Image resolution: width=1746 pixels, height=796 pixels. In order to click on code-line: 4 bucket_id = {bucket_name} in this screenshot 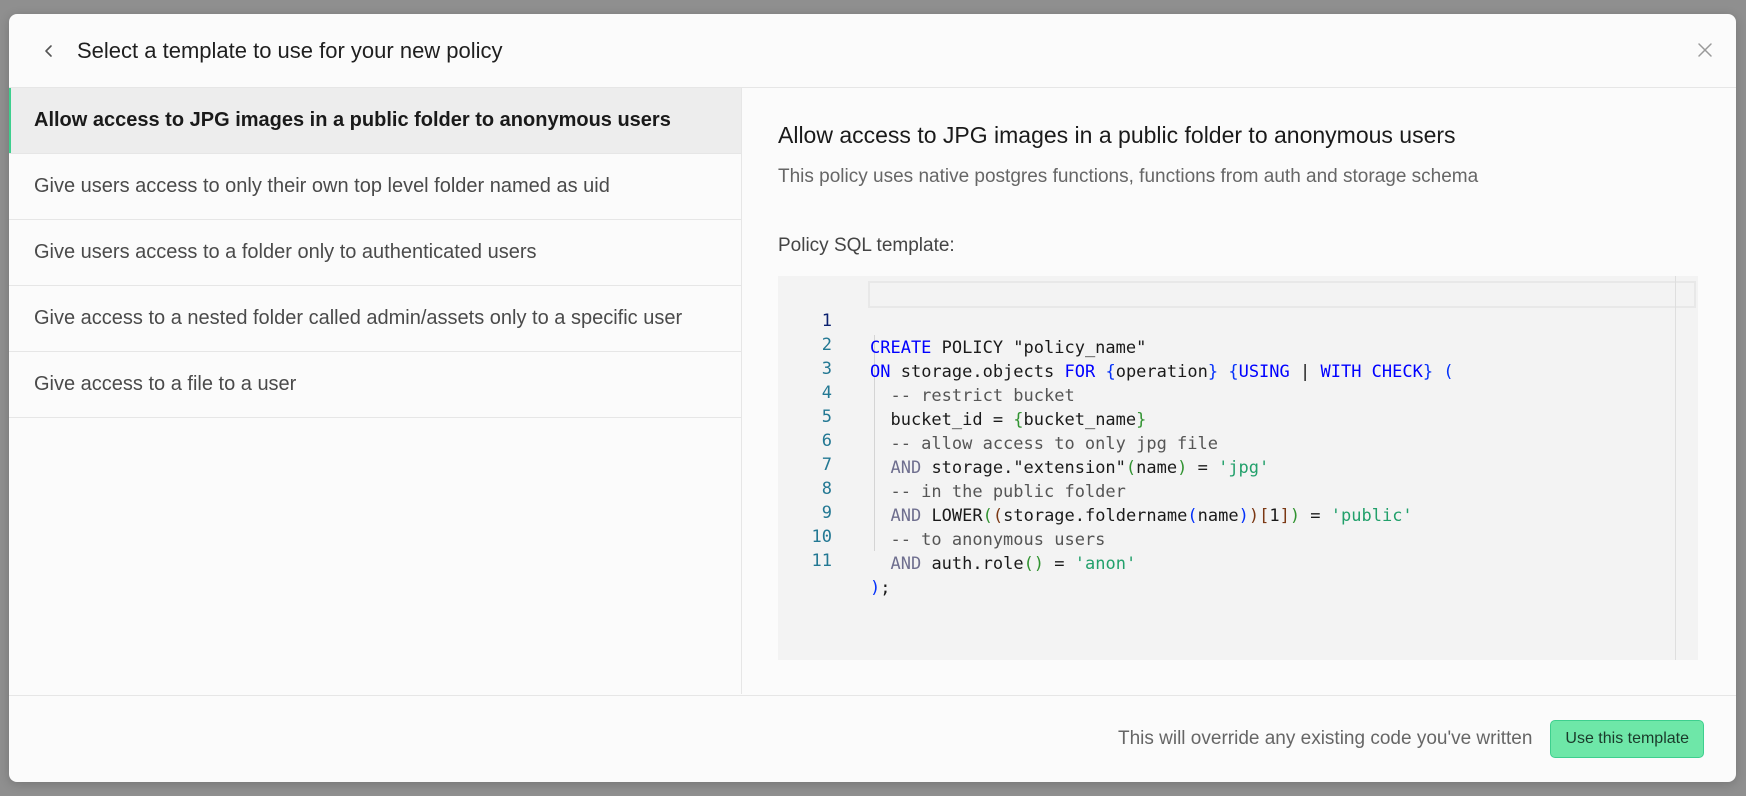, I will do `click(962, 391)`.